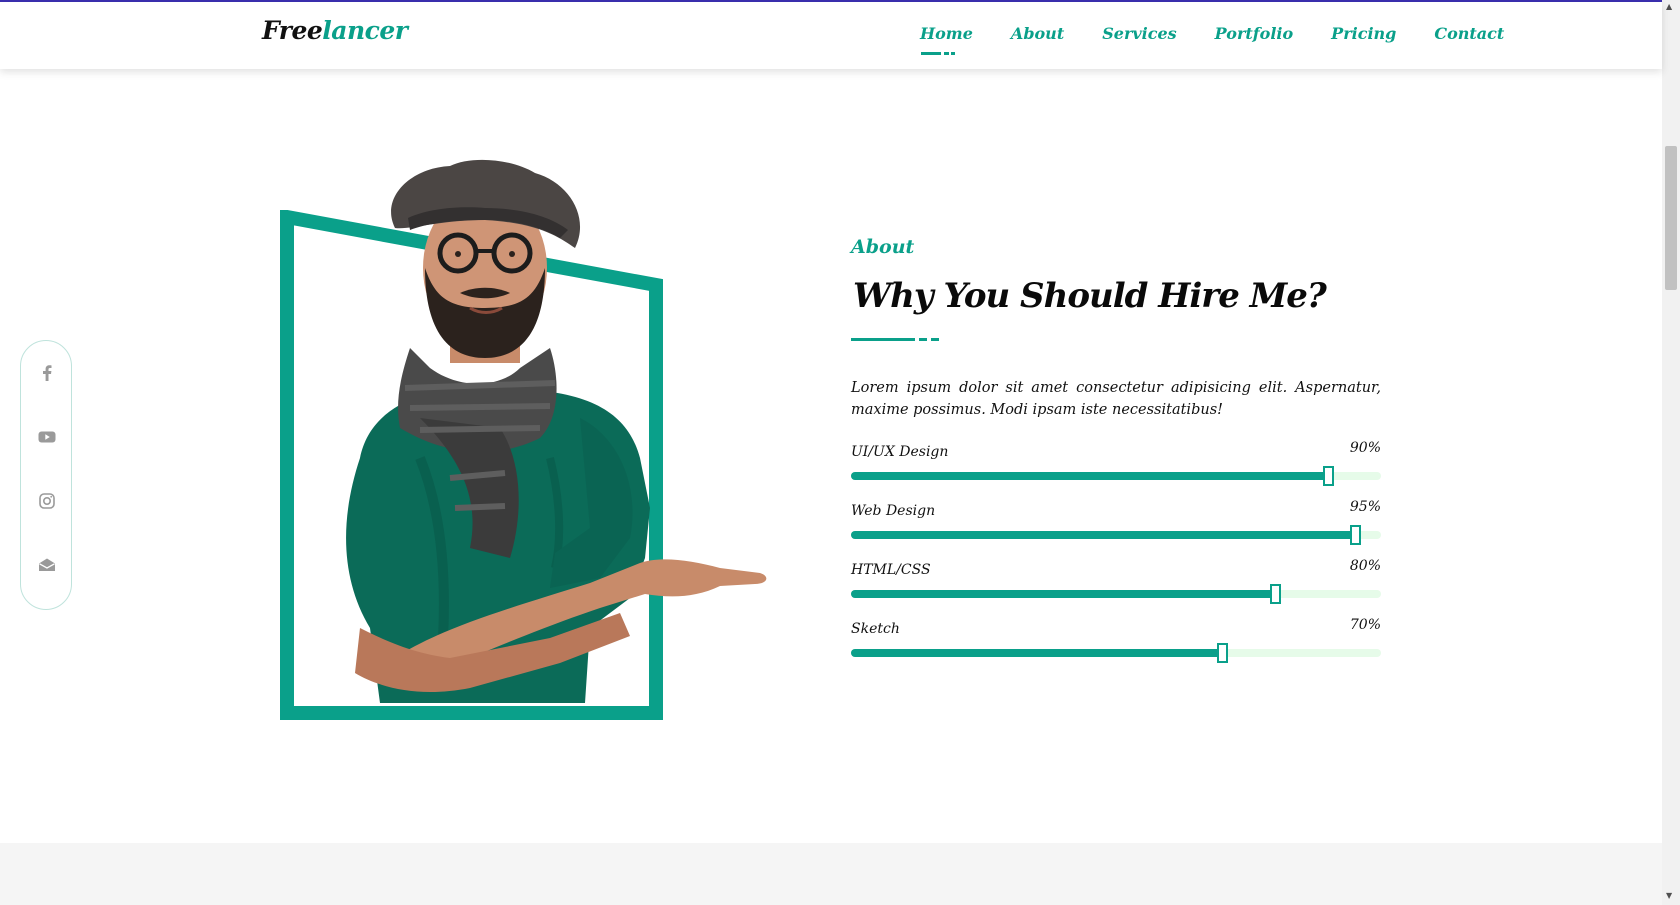  I want to click on skill-name: Sketch, so click(875, 629).